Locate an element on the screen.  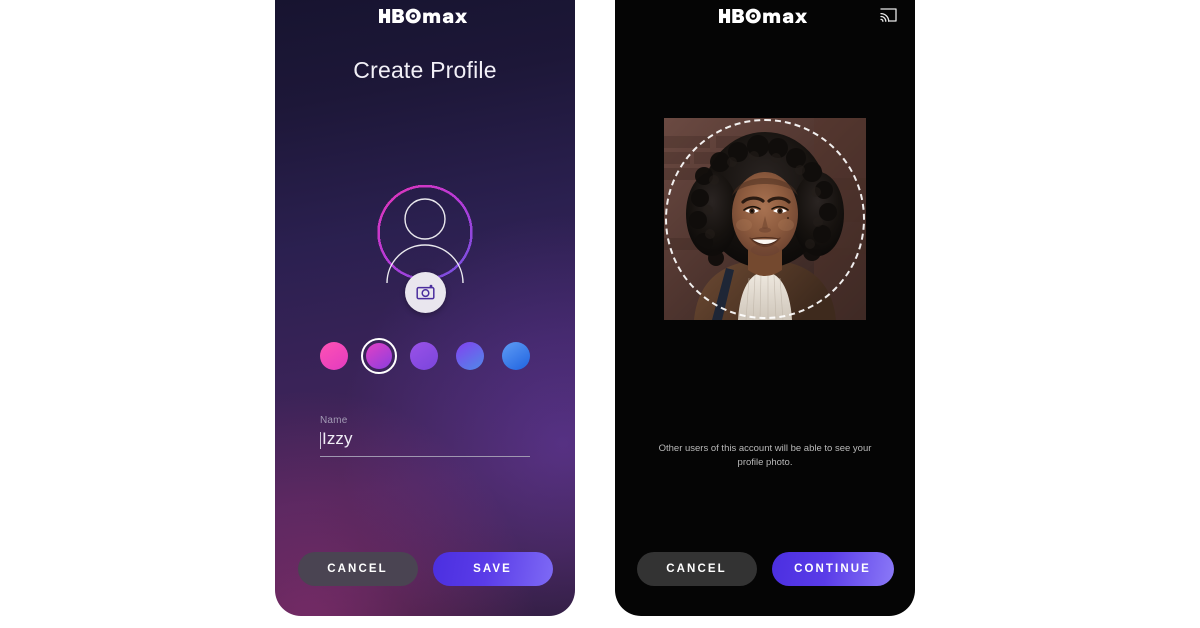
right-header-bar is located at coordinates (765, 17).